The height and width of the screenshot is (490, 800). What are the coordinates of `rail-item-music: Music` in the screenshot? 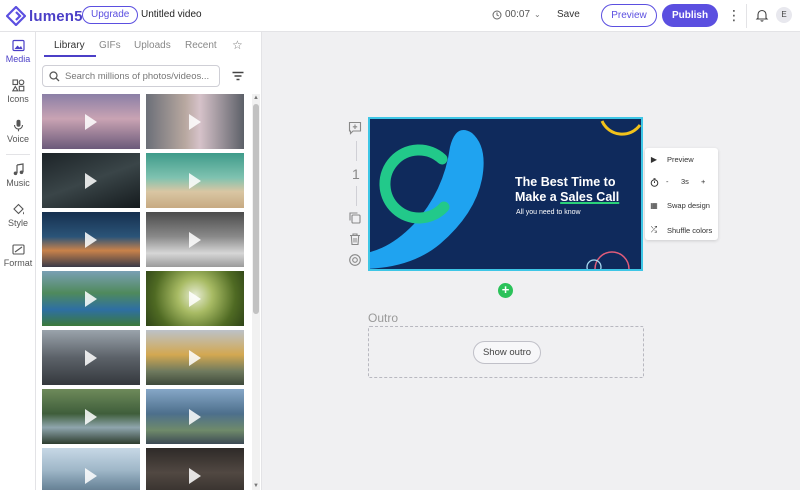 It's located at (18, 175).